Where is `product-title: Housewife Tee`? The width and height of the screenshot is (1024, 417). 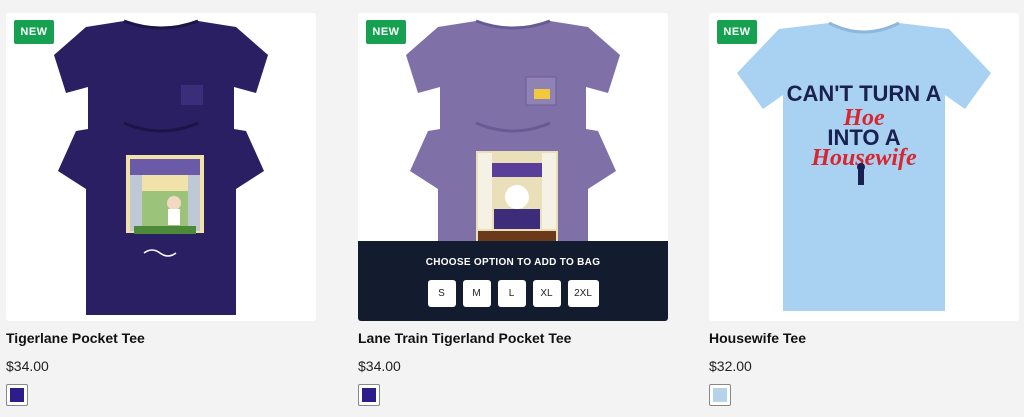
product-title: Housewife Tee is located at coordinates (864, 339).